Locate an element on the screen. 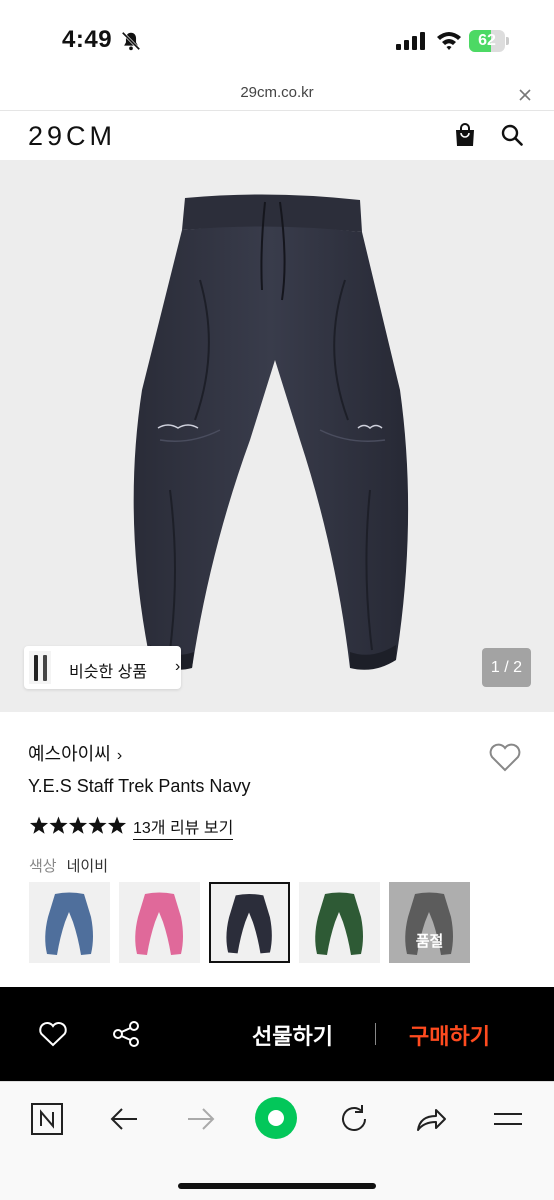 Image resolution: width=554 pixels, height=1200 pixels. bell-muted-icon is located at coordinates (131, 41).